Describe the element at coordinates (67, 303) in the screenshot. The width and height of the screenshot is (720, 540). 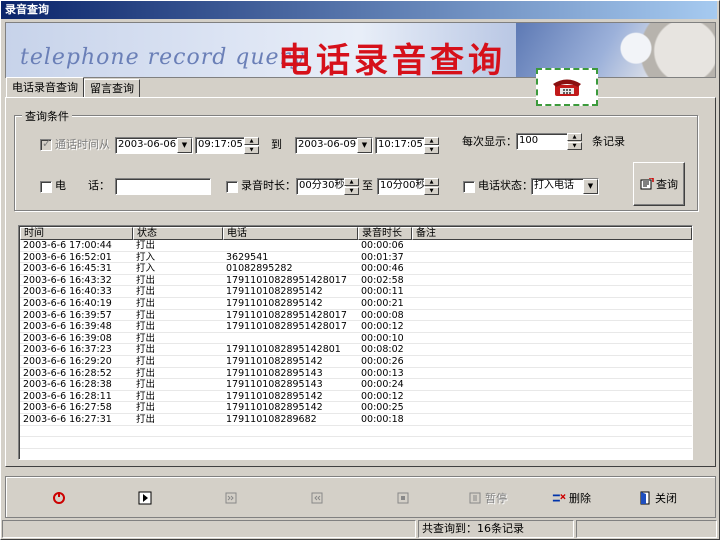
I see `cell-time: 2003-6-6 16:40:19` at that location.